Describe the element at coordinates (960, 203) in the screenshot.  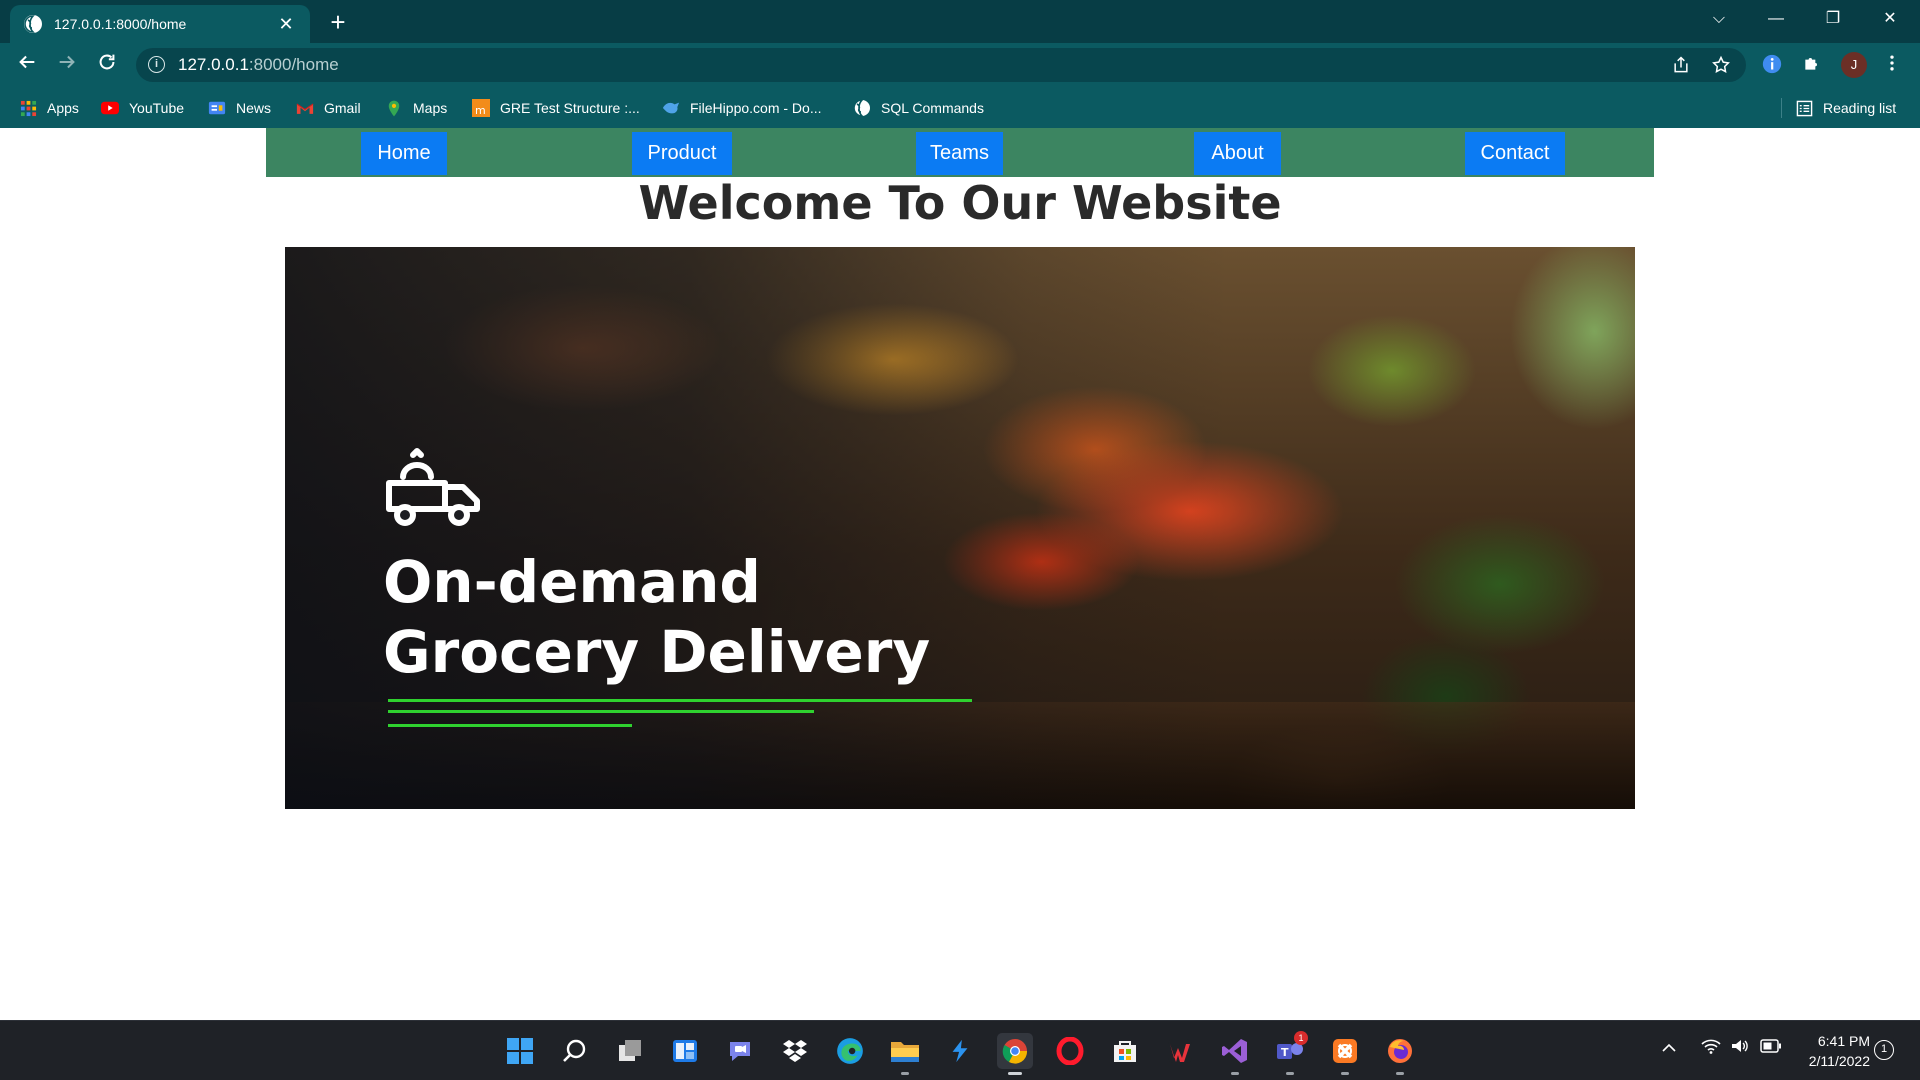
I see `page-title: Welcome To Our Website` at that location.